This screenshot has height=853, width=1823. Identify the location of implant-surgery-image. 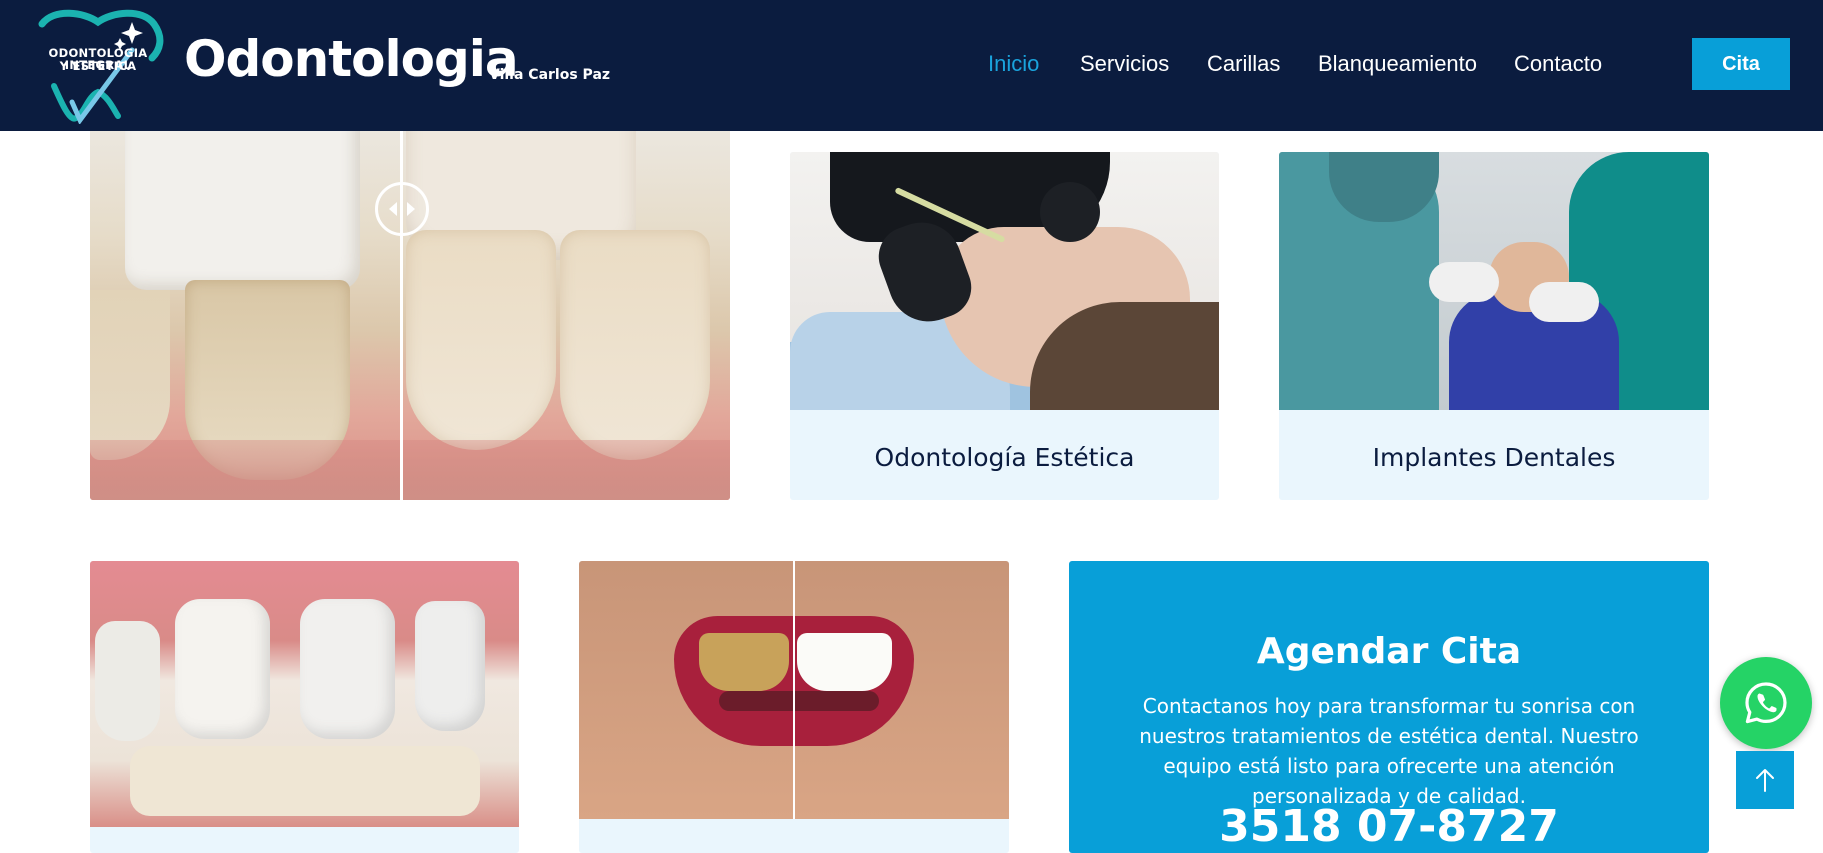
(1494, 281).